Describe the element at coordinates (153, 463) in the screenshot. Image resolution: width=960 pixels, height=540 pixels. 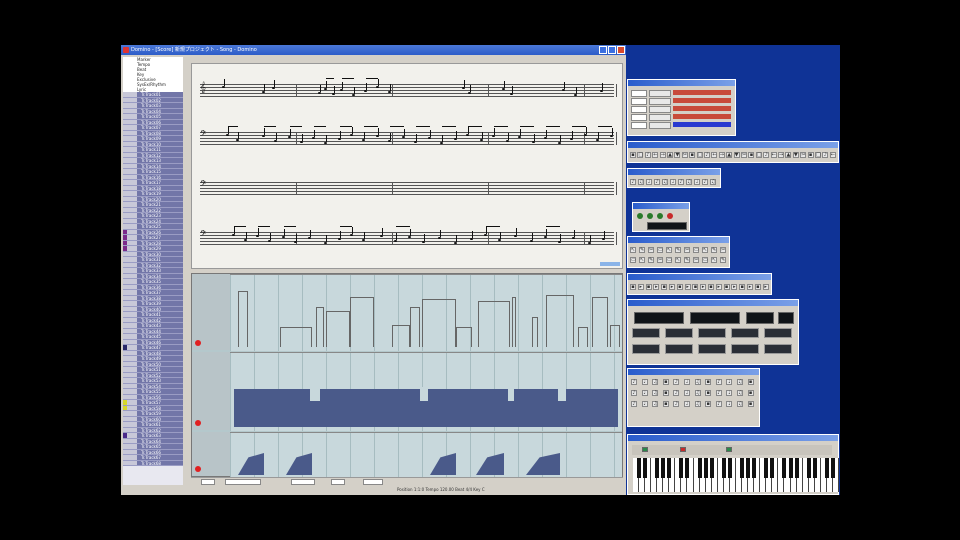
I see `track-row: Tr.Track68` at that location.